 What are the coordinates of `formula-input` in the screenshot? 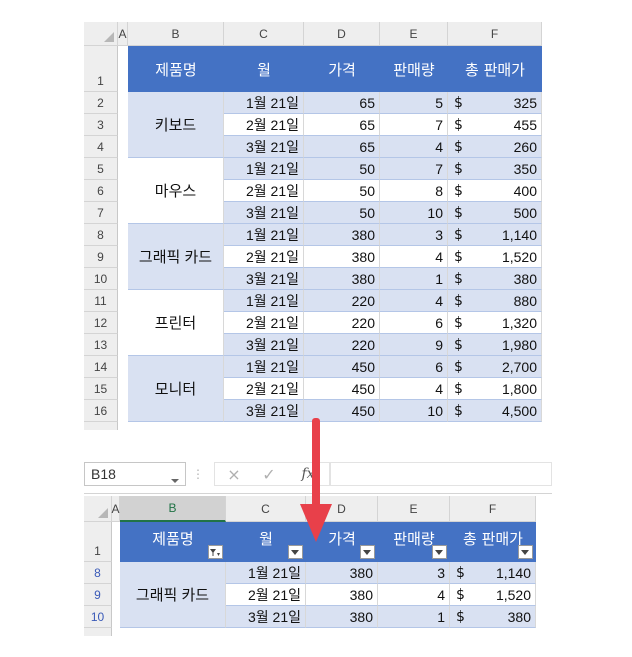 It's located at (441, 474).